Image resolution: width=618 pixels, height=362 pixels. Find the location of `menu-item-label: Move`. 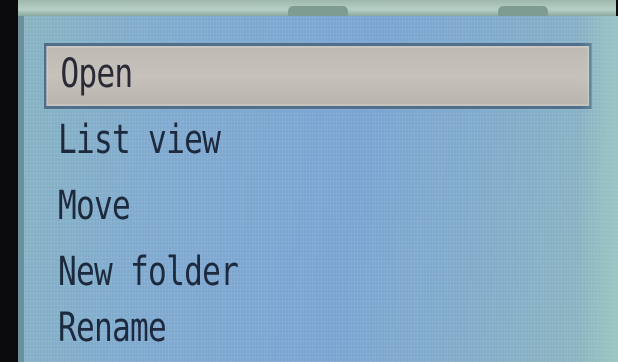

menu-item-label: Move is located at coordinates (94, 206).